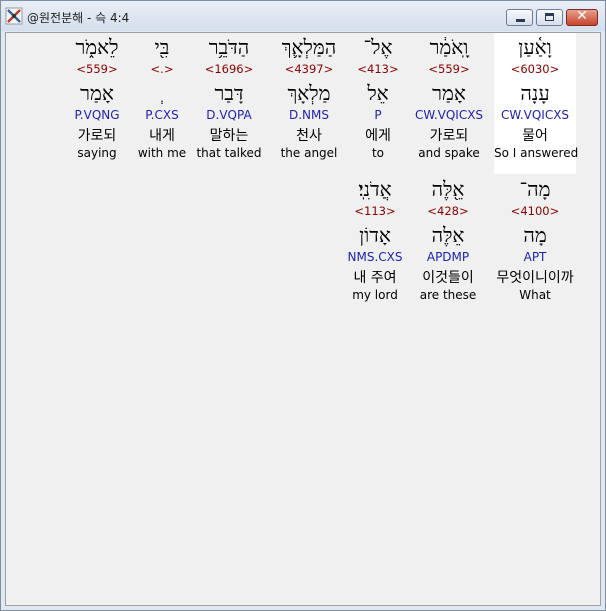 The height and width of the screenshot is (611, 606). Describe the element at coordinates (229, 136) in the screenshot. I see `korean-gloss: 말하는` at that location.